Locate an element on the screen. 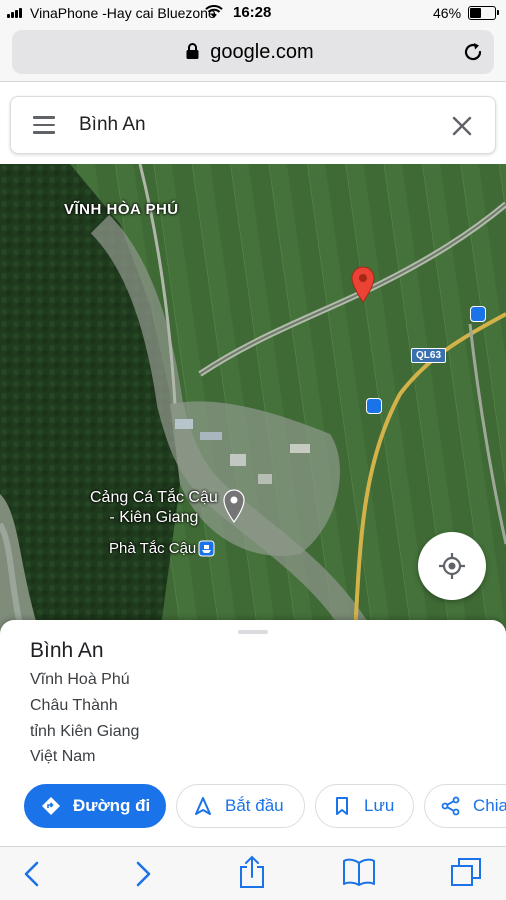 Image resolution: width=506 pixels, height=900 pixels. sheet-drag-handle is located at coordinates (253, 632).